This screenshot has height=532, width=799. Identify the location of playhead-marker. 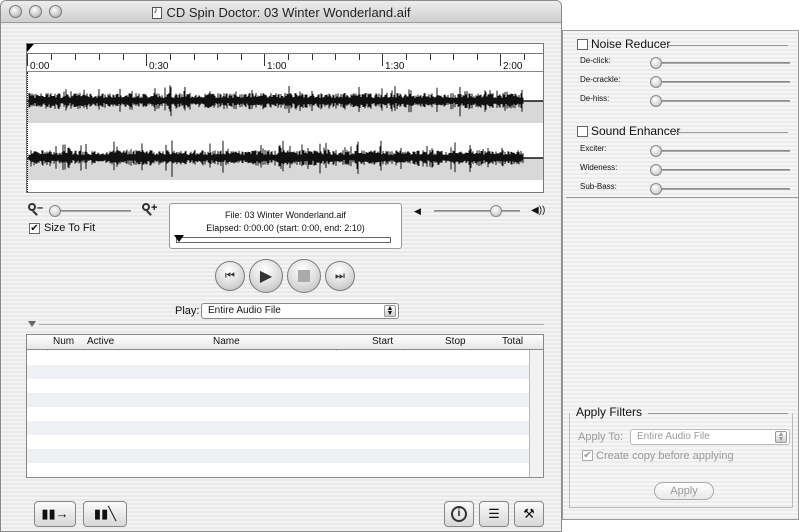
(30, 48).